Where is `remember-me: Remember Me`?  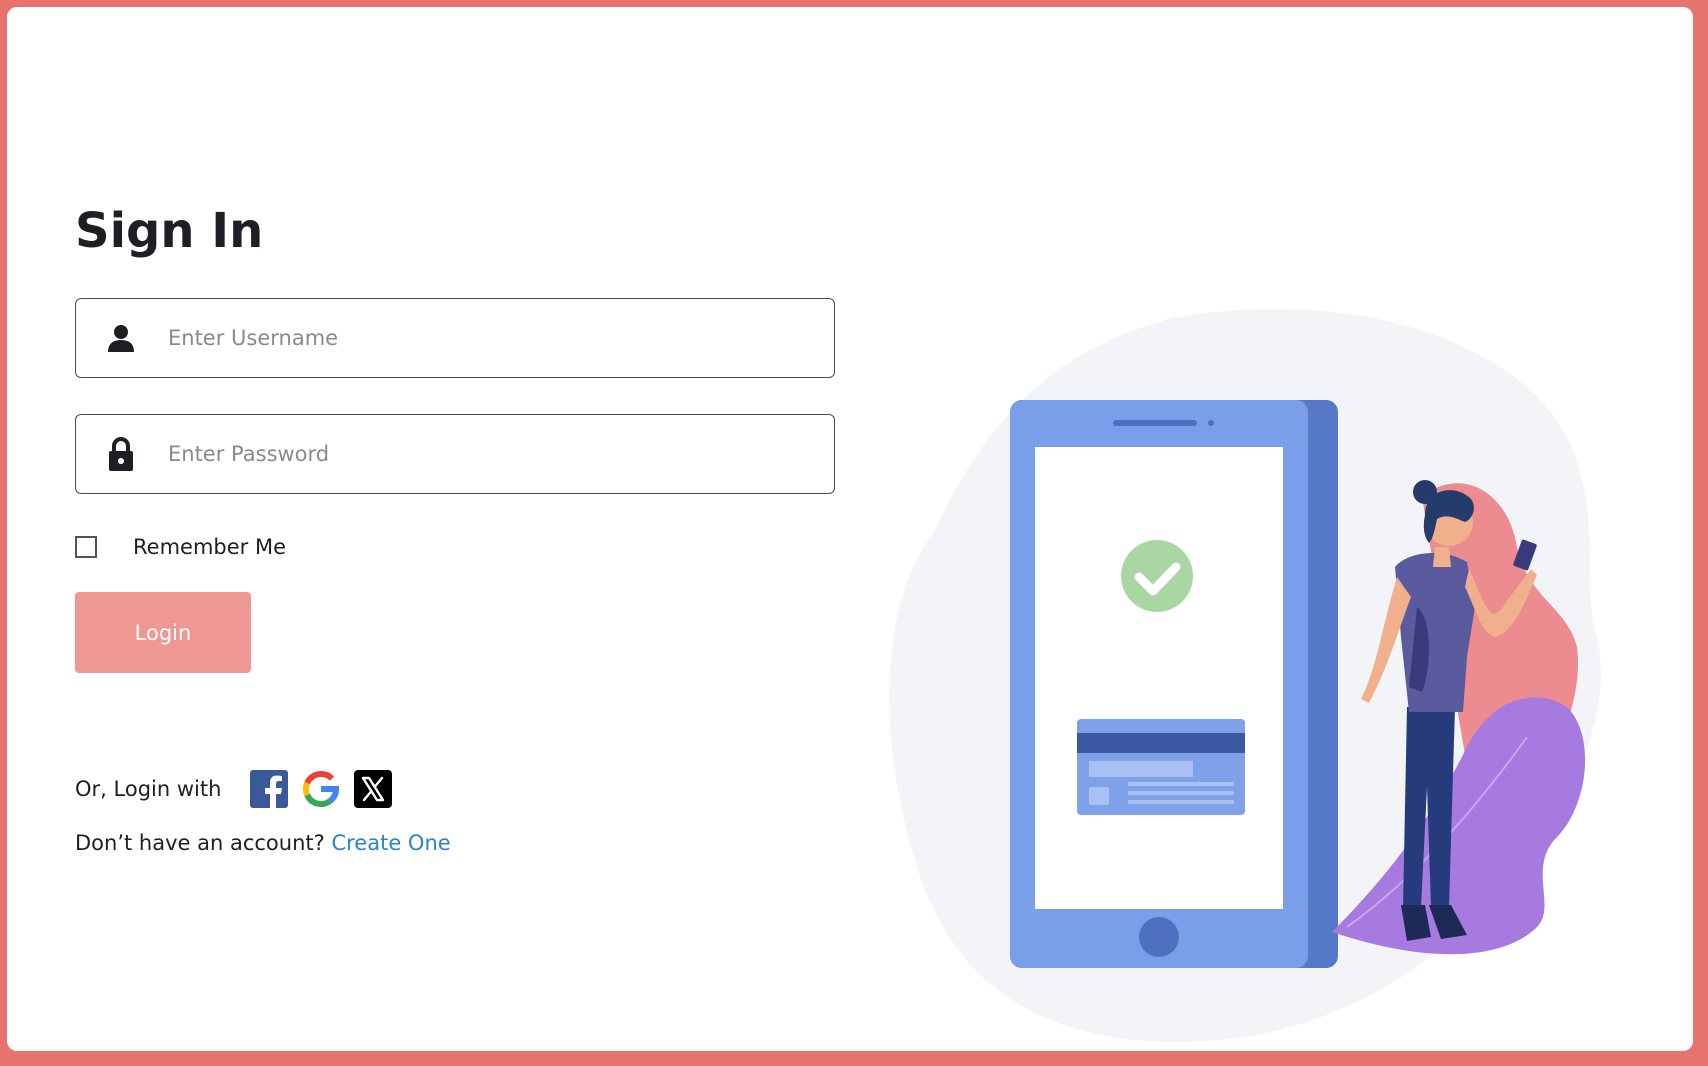 remember-me: Remember Me is located at coordinates (180, 547).